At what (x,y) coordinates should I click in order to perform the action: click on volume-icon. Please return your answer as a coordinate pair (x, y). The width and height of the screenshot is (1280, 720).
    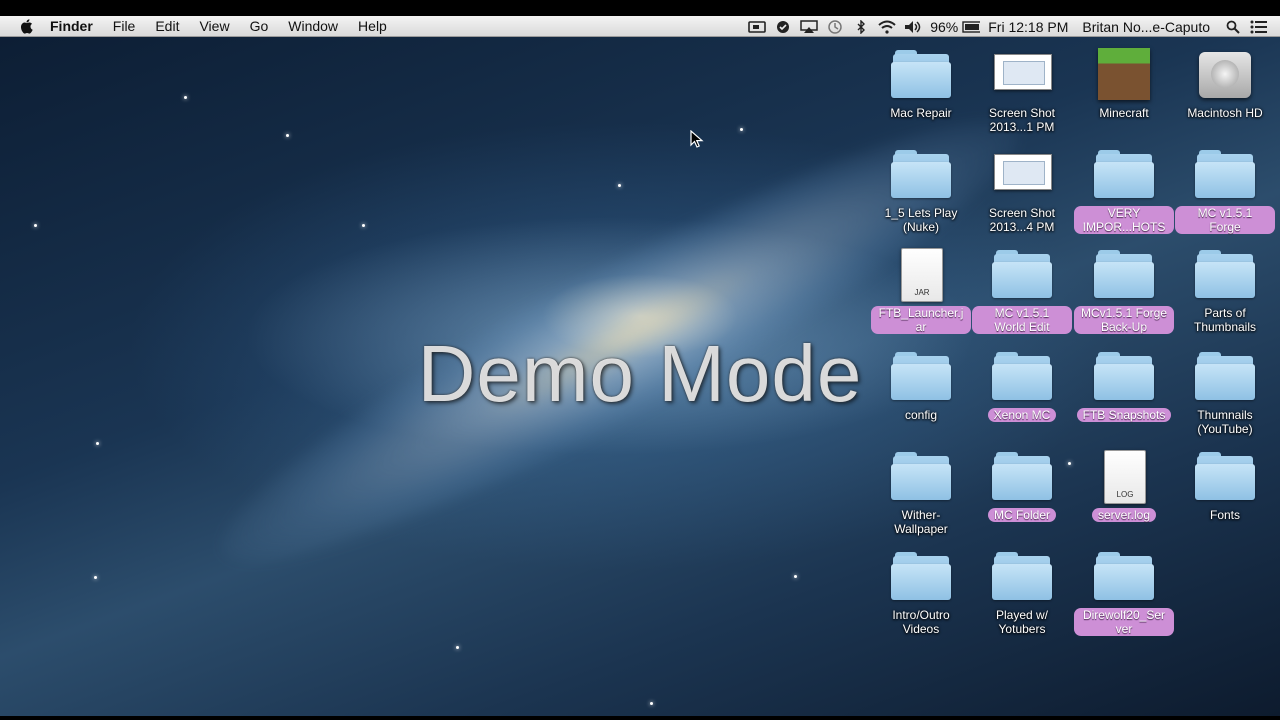
    Looking at the image, I should click on (913, 27).